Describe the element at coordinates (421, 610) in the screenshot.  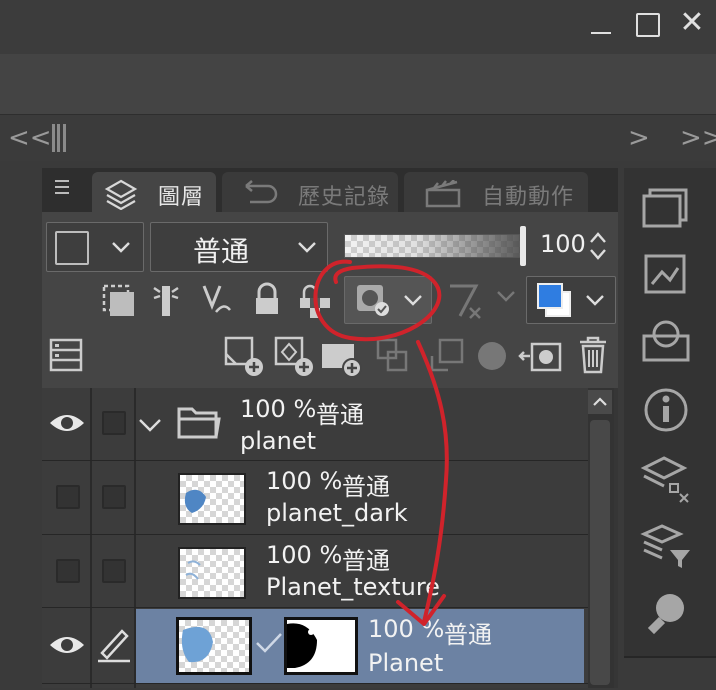
I see `annotation-arrow-head` at that location.